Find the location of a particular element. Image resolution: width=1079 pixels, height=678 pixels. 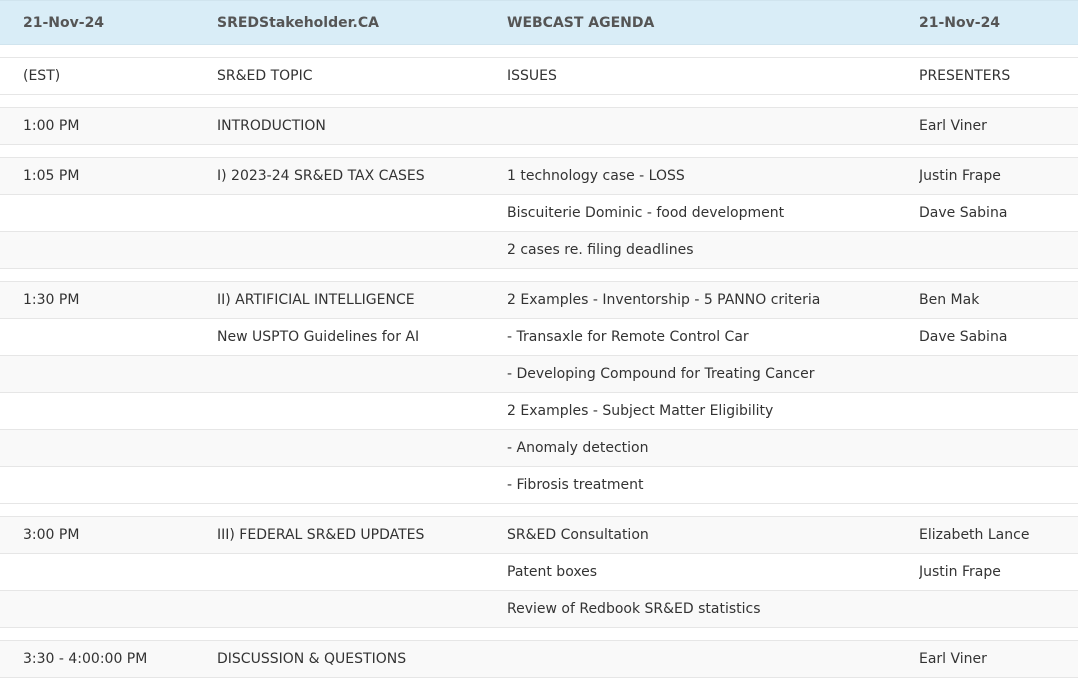

header-date-right: 21-Nov-24 is located at coordinates (998, 22).